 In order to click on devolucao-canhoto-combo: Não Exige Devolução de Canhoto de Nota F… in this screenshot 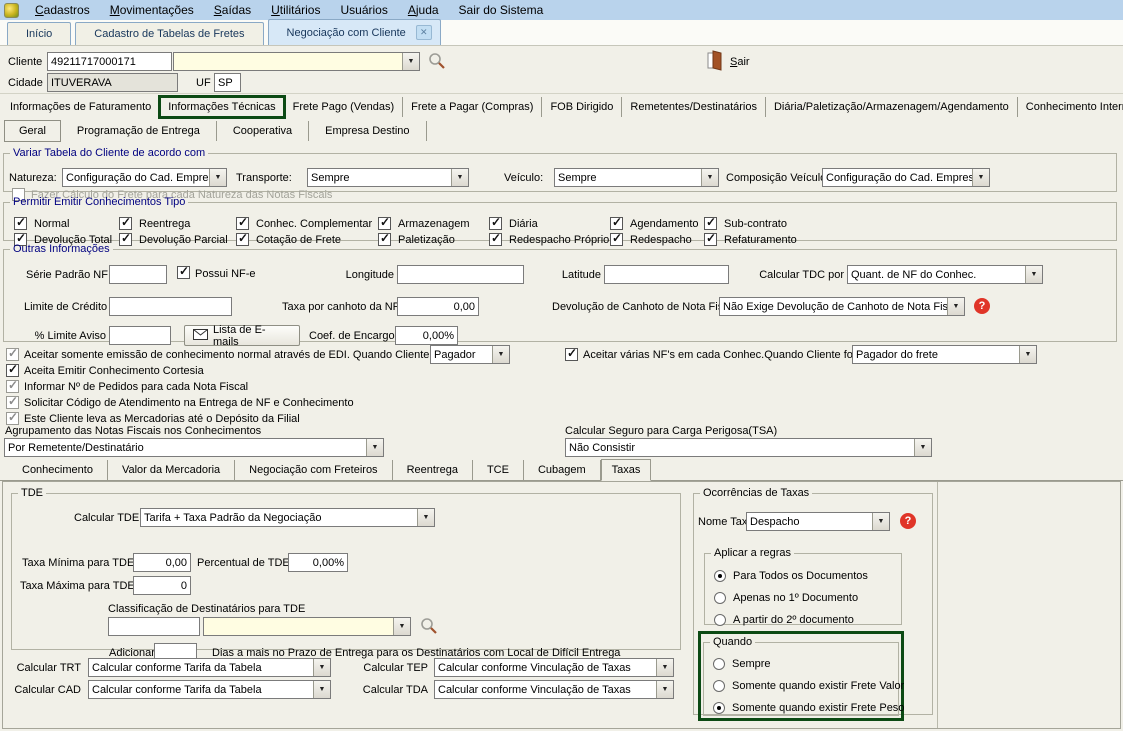, I will do `click(842, 306)`.